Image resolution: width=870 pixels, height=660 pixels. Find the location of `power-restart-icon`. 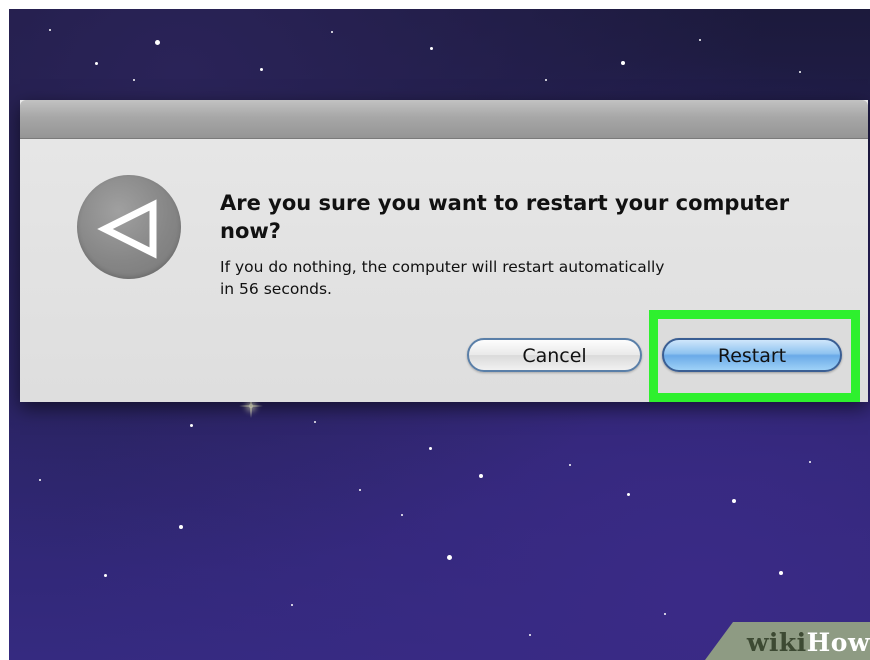

power-restart-icon is located at coordinates (129, 227).